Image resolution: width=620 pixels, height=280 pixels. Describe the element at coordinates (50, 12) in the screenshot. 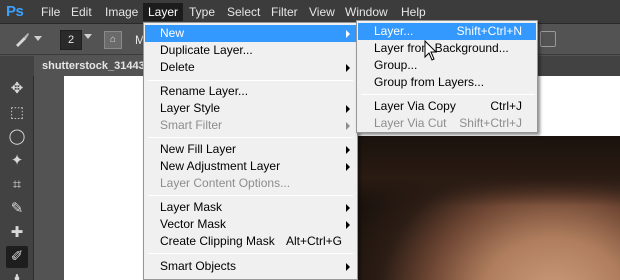

I see `menu-file: File` at that location.